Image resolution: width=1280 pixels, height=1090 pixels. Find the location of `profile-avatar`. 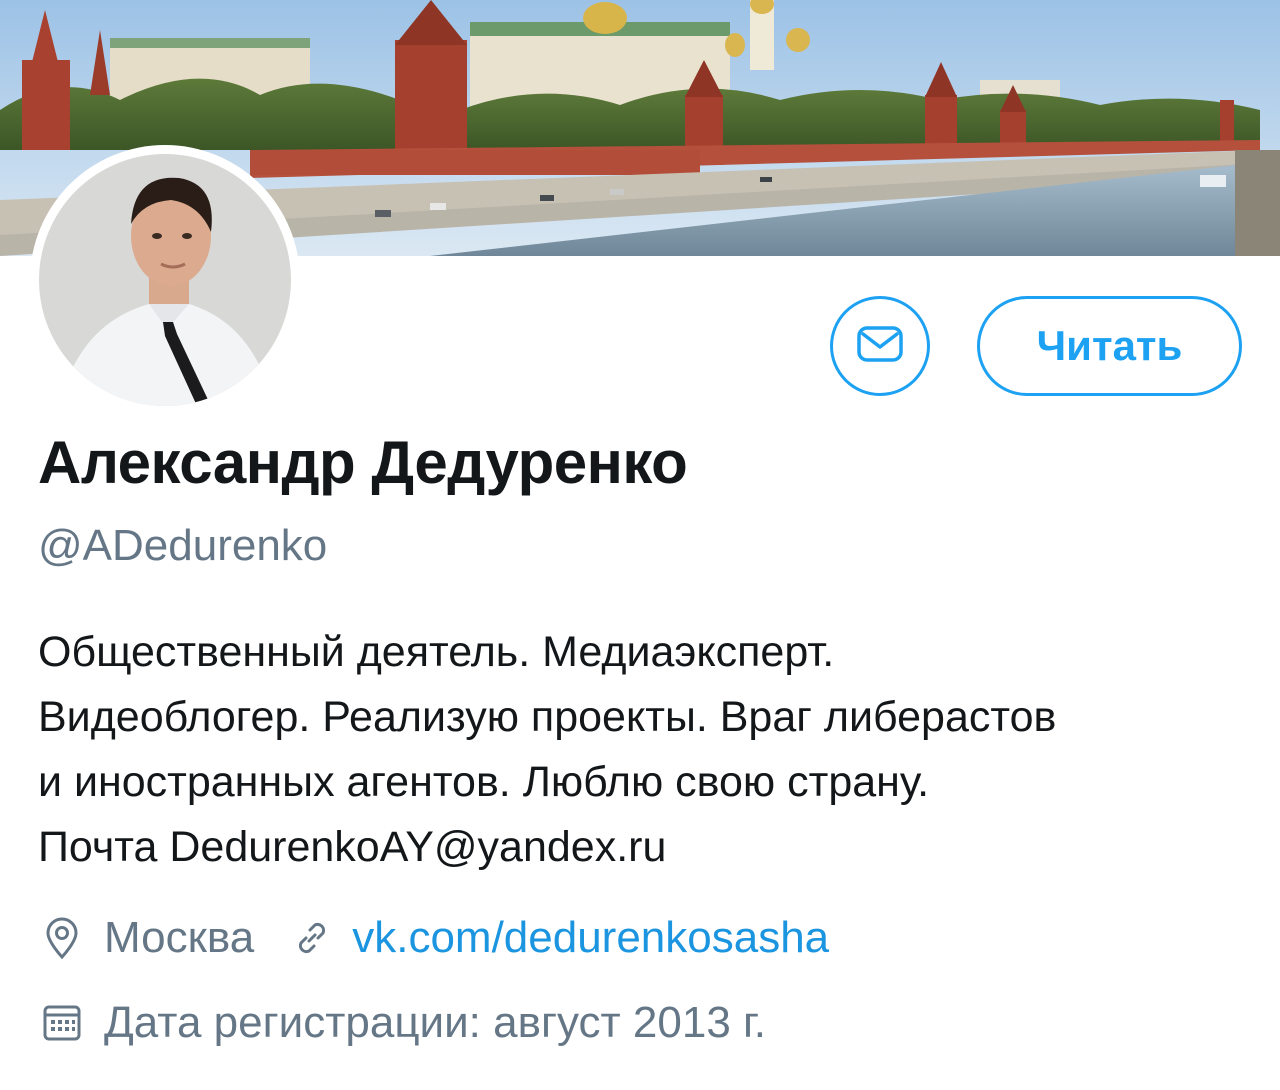

profile-avatar is located at coordinates (165, 280).